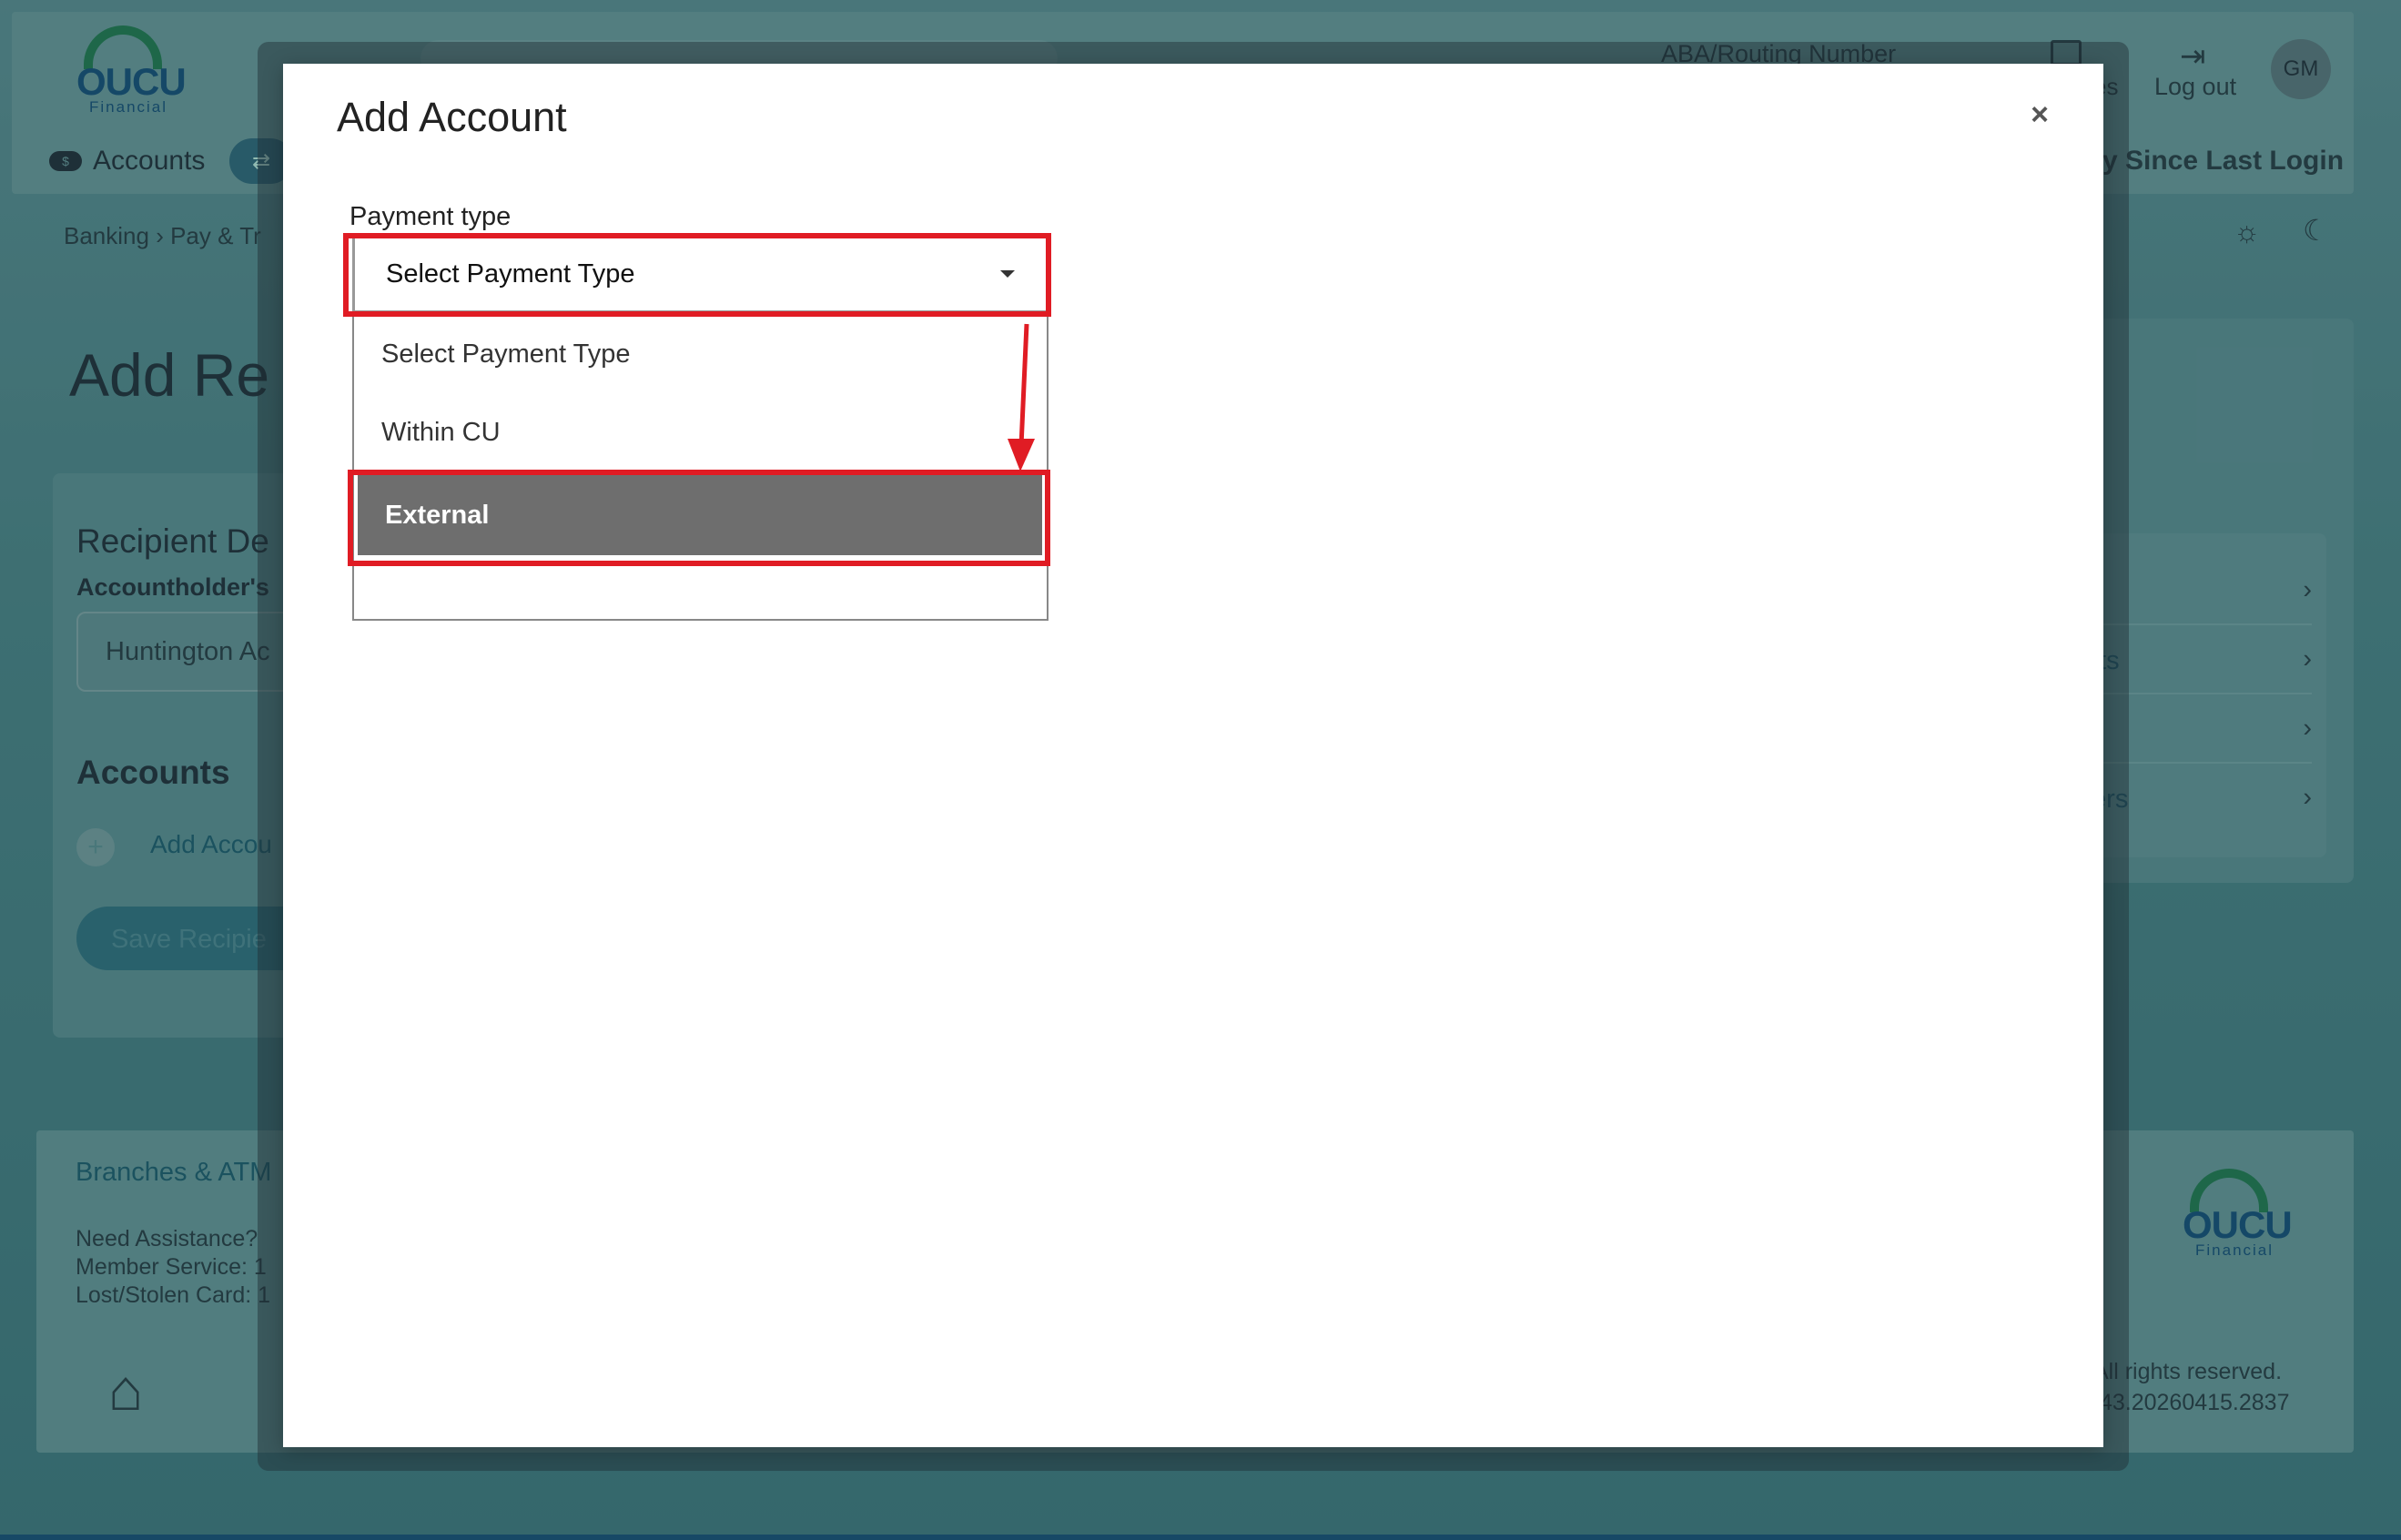 This screenshot has height=1540, width=2401. Describe the element at coordinates (1007, 274) in the screenshot. I see `caret-down-icon` at that location.